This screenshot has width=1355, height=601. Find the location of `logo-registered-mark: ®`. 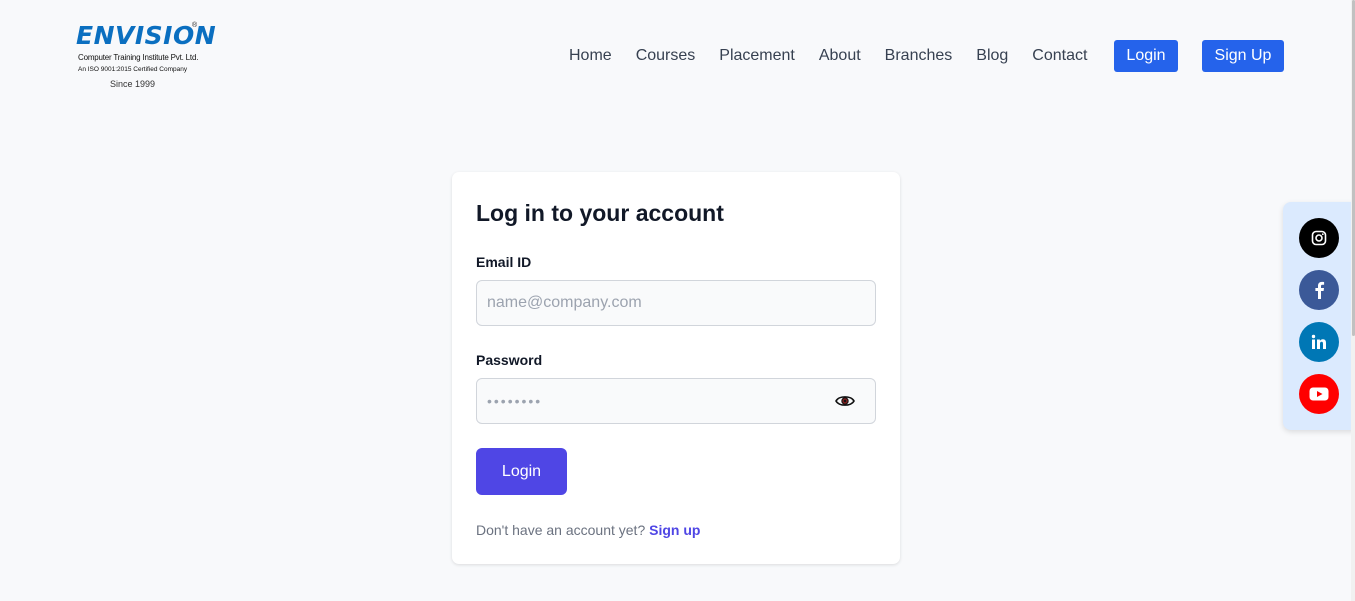

logo-registered-mark: ® is located at coordinates (195, 25).